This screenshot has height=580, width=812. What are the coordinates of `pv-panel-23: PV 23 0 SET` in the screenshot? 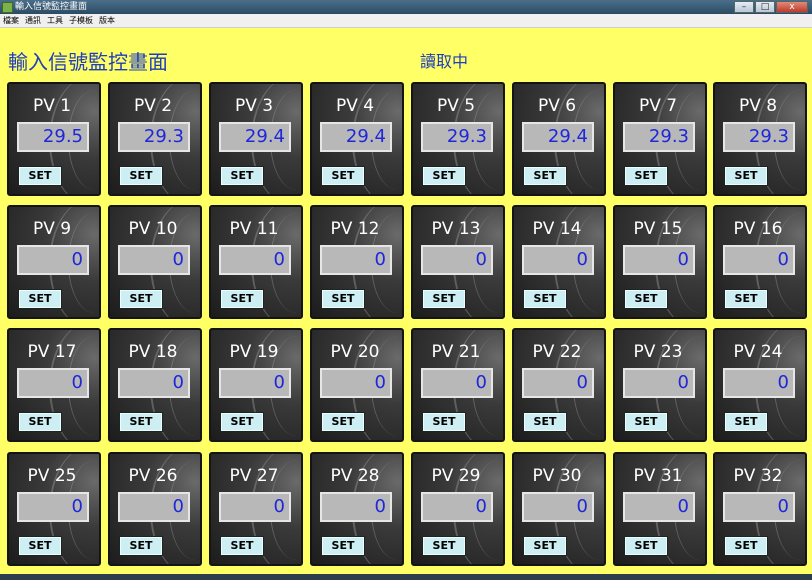 It's located at (660, 385).